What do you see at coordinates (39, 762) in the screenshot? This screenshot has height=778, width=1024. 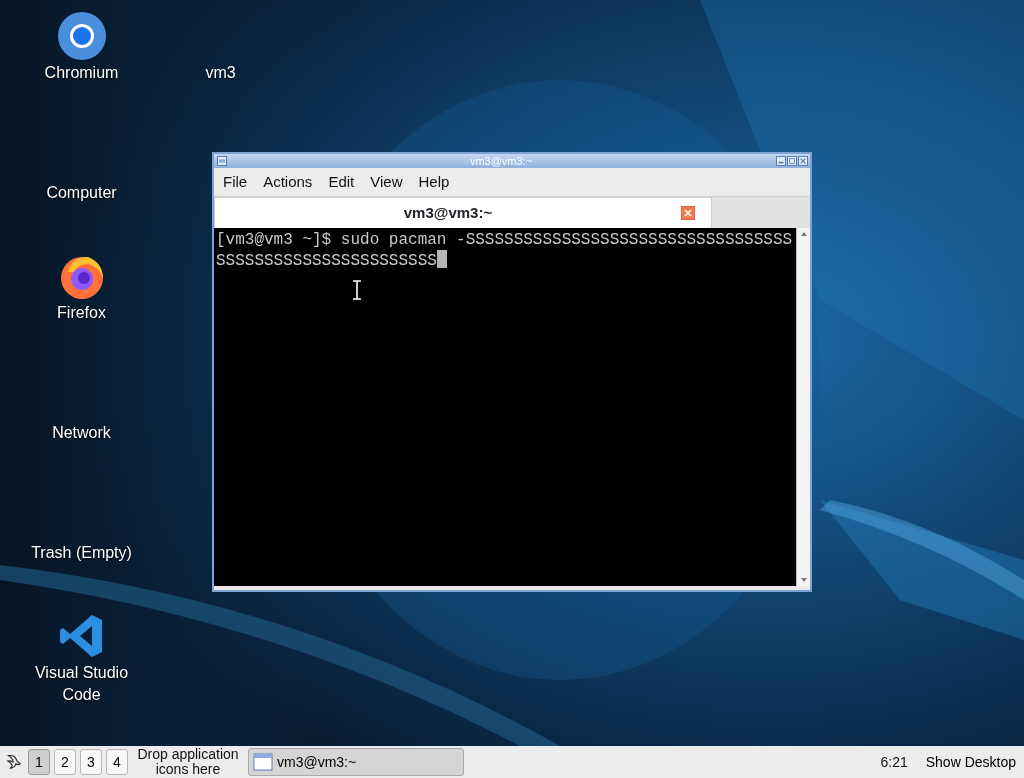 I see `workspace-button: 1` at bounding box center [39, 762].